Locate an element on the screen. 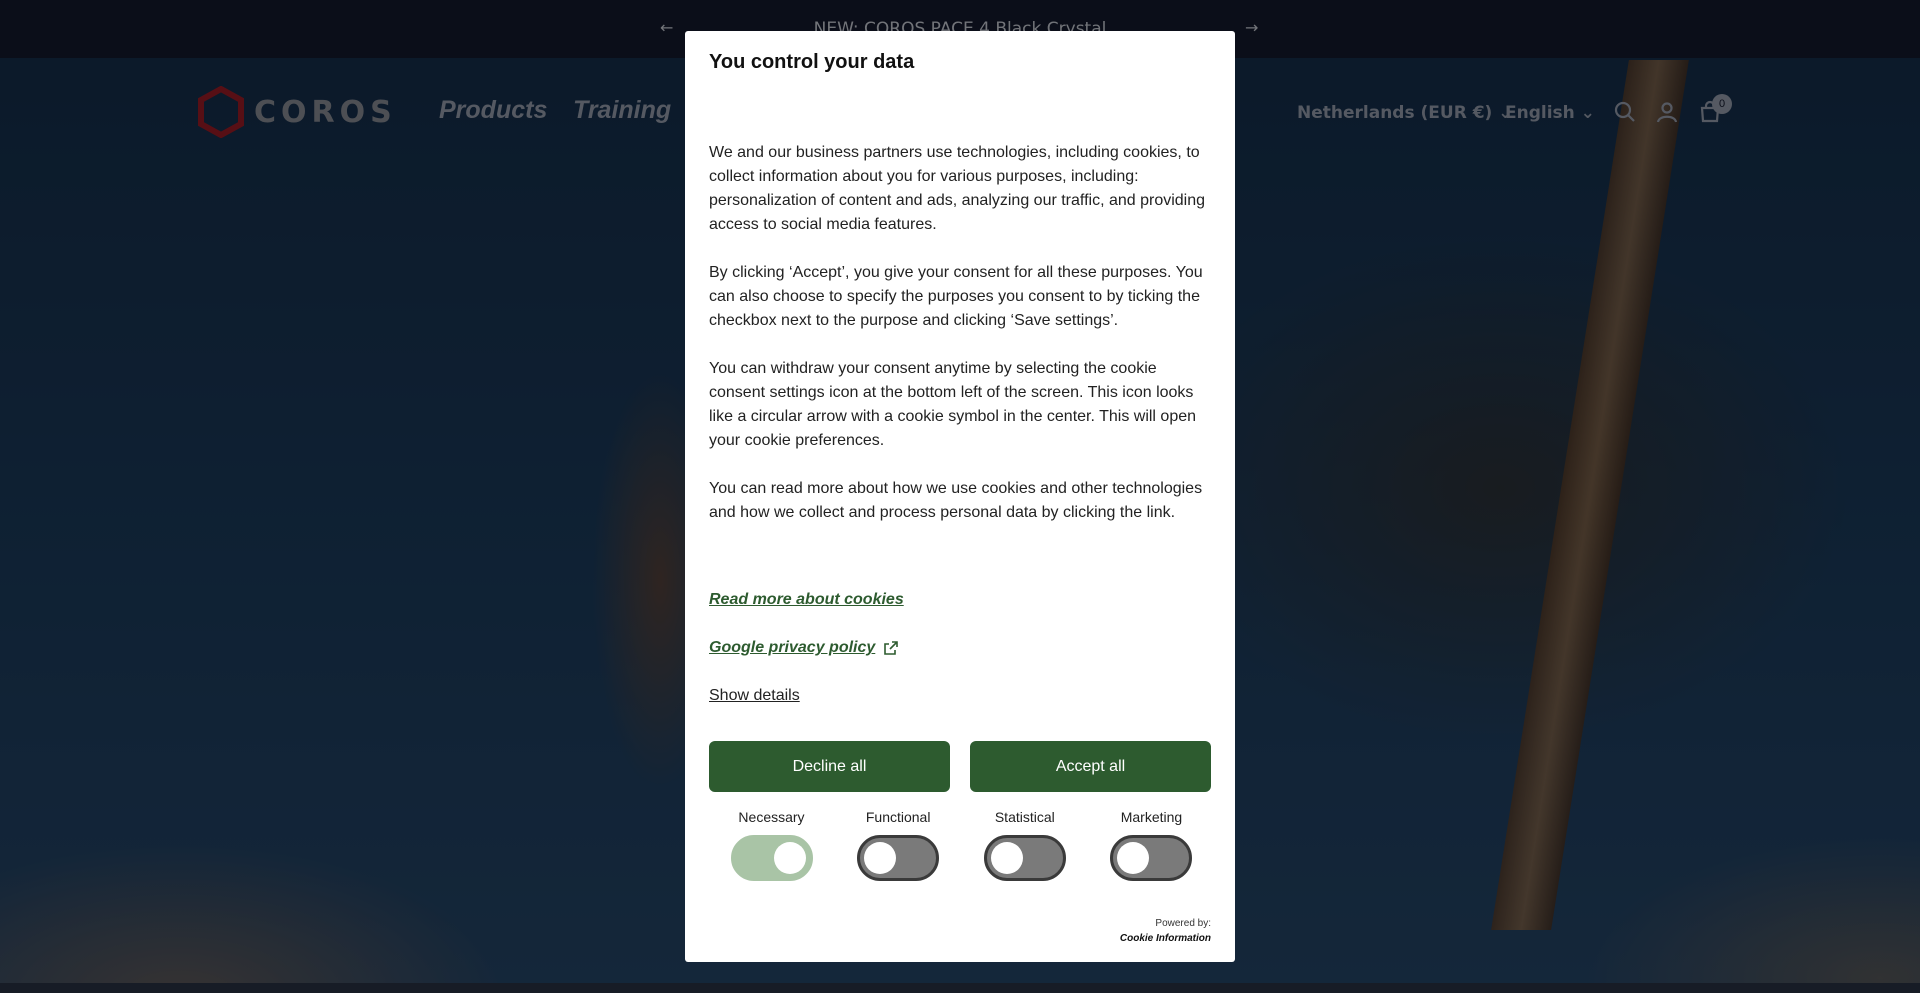 This screenshot has height=993, width=1920. powered-by-brand: Cookie Information is located at coordinates (1165, 938).